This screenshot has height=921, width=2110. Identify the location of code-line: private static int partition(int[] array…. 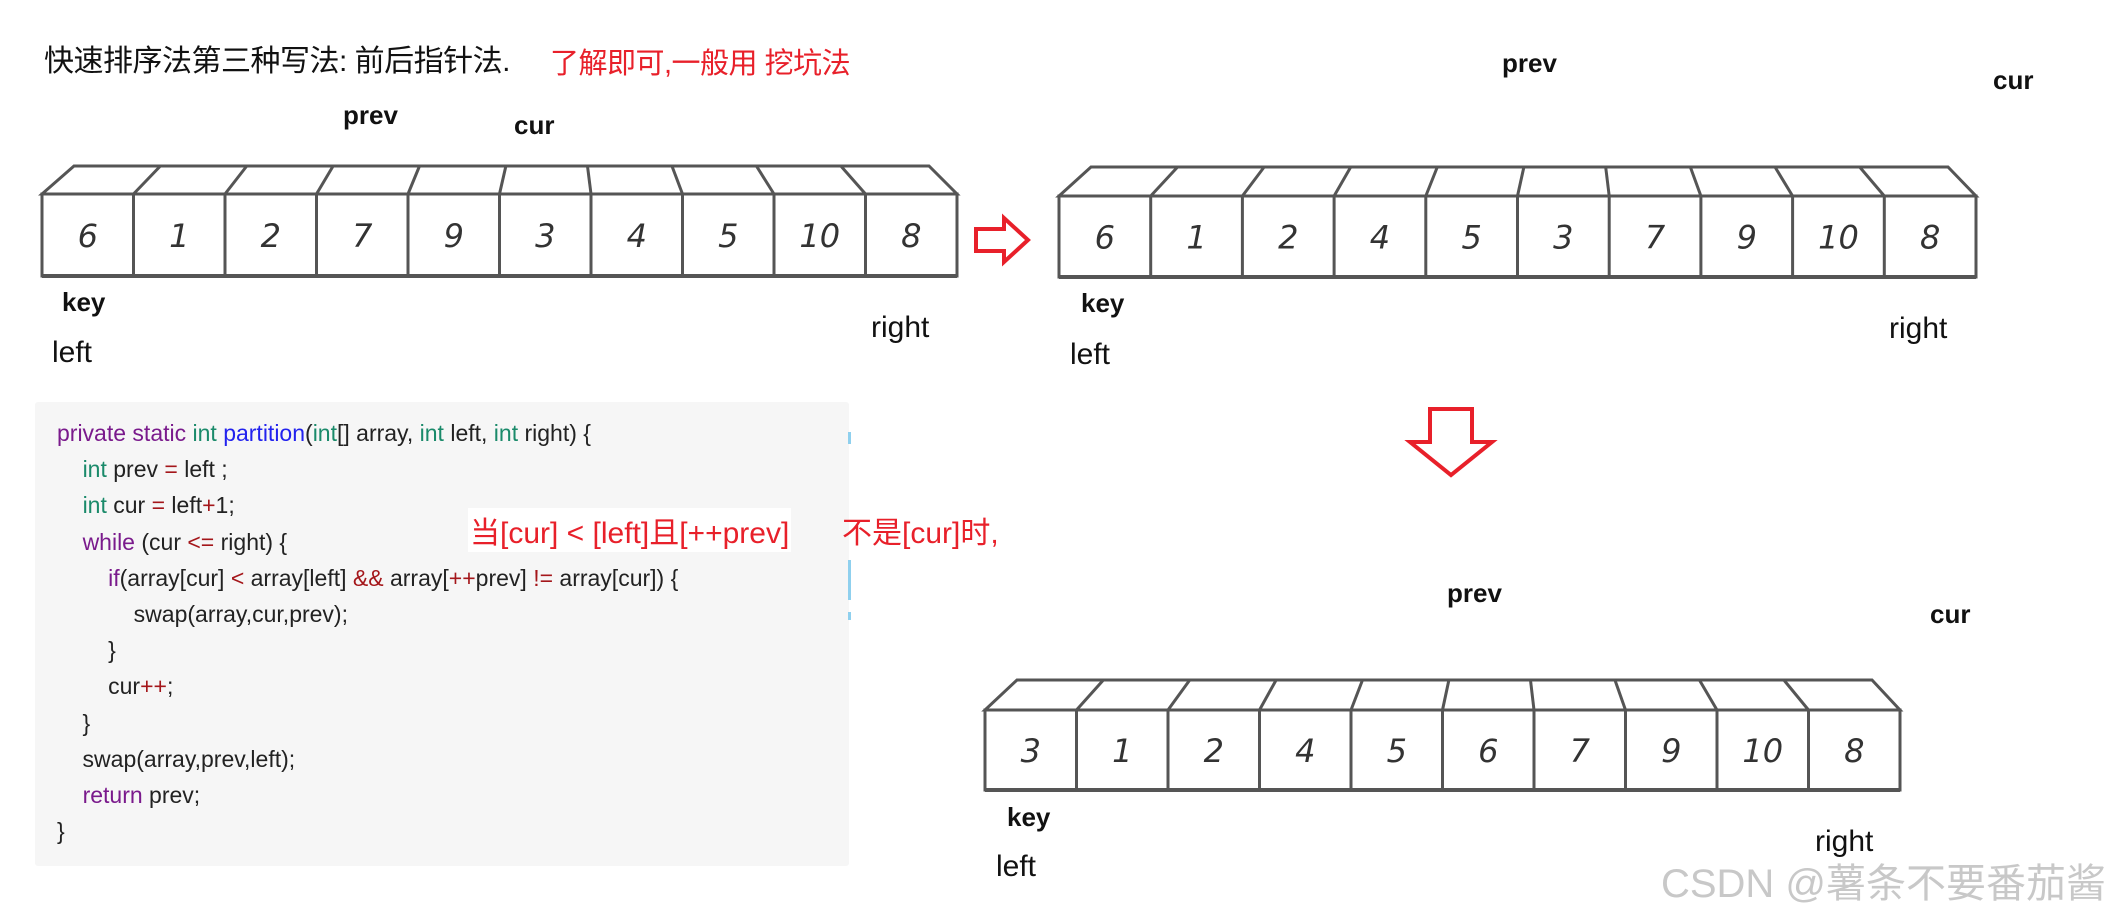
(324, 433).